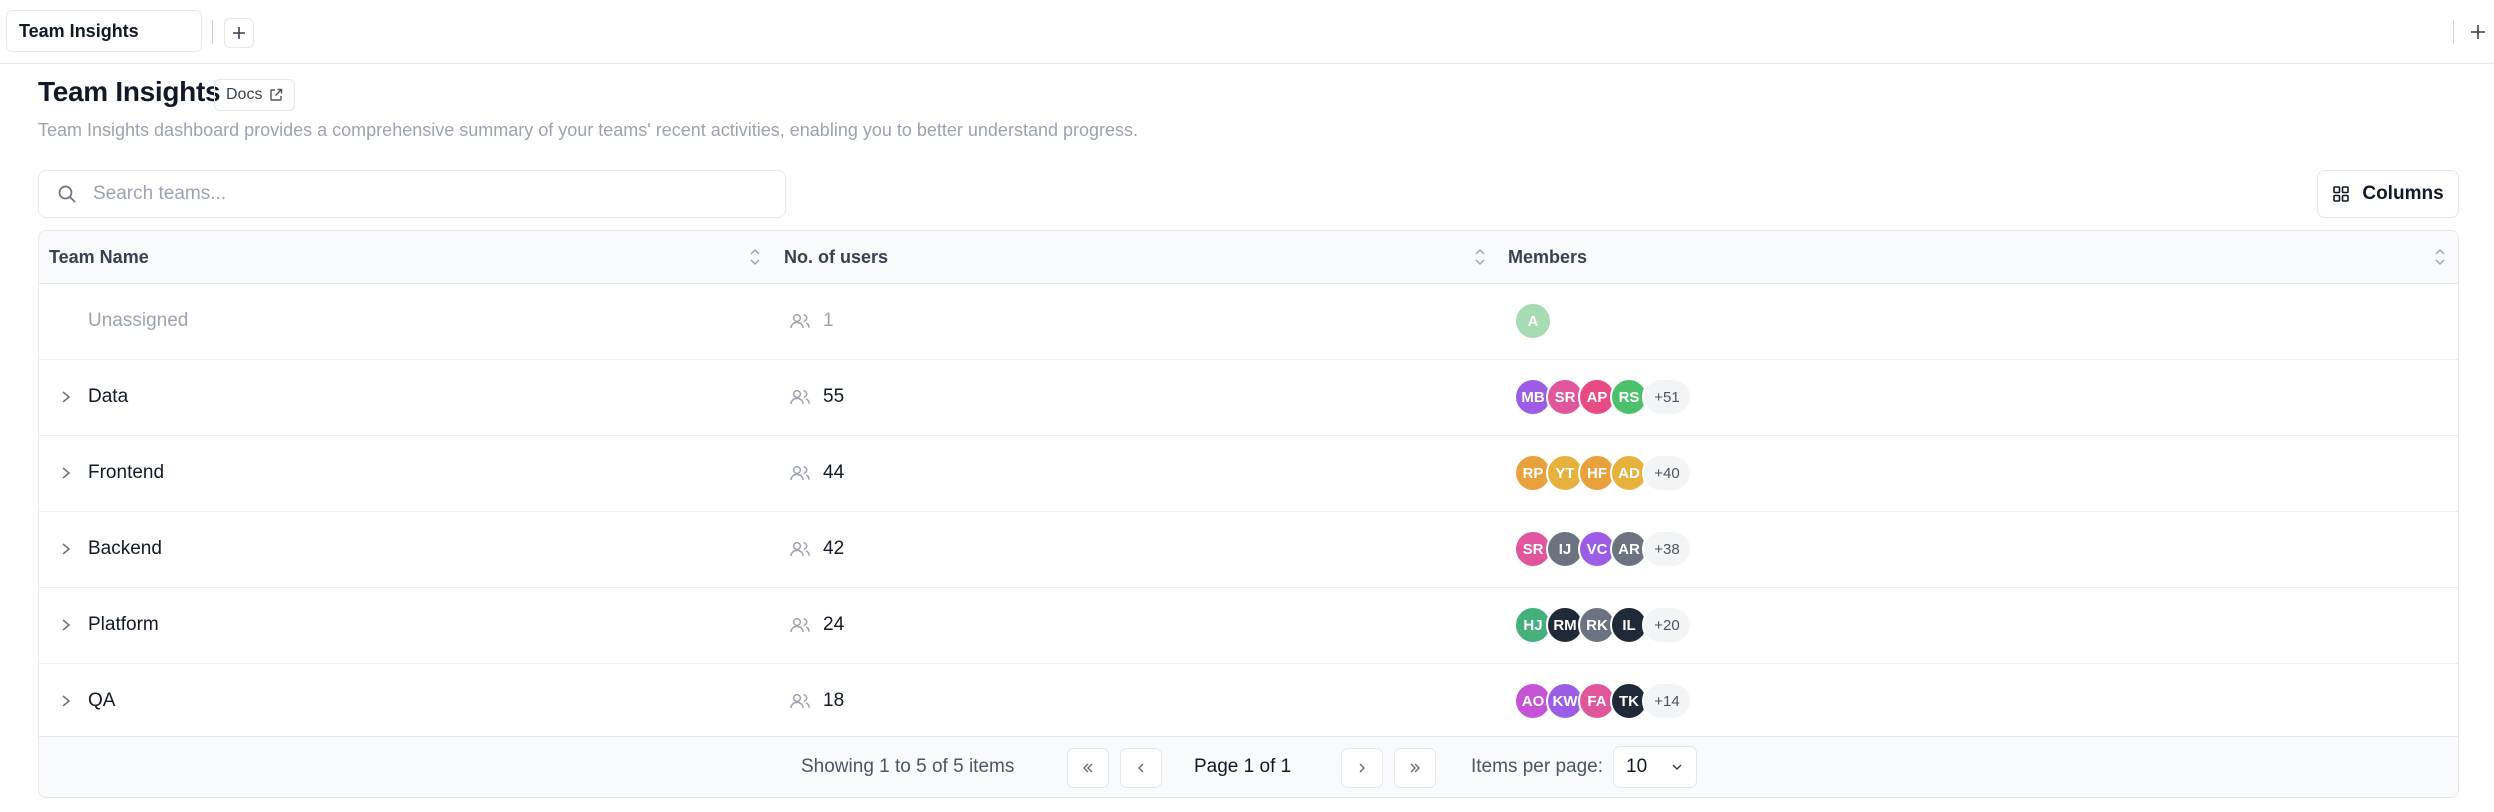 The height and width of the screenshot is (812, 2494). What do you see at coordinates (1243, 766) in the screenshot?
I see `page-indicator: Page 1 of 1` at bounding box center [1243, 766].